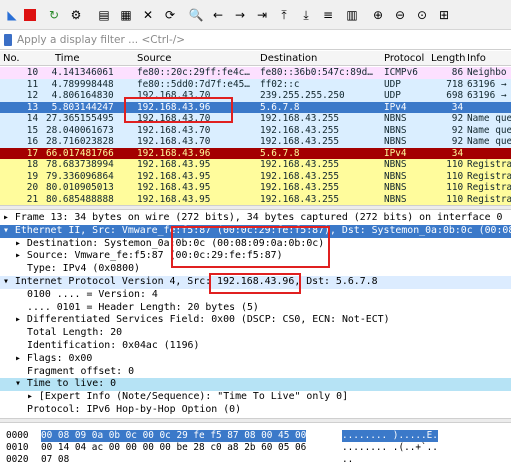 The image size is (511, 475). What do you see at coordinates (487, 84) in the screenshot?
I see `packet-info: 63196 →` at bounding box center [487, 84].